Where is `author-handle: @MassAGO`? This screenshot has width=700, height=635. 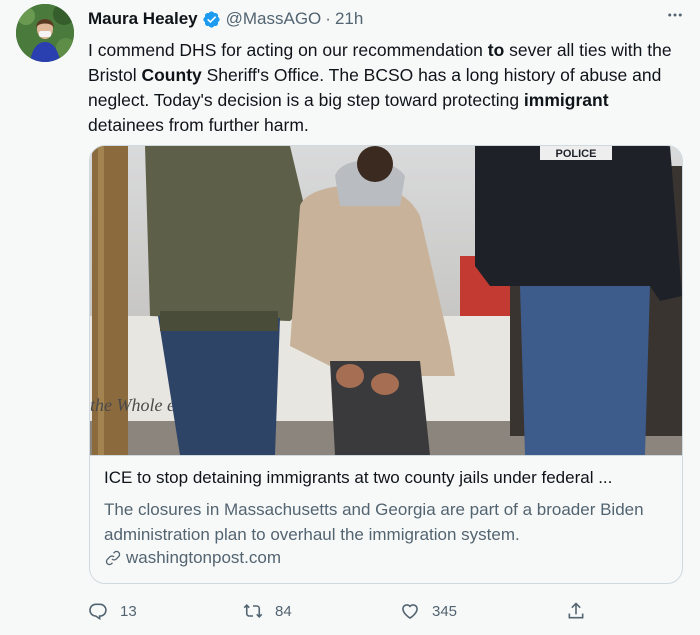
author-handle: @MassAGO is located at coordinates (274, 19).